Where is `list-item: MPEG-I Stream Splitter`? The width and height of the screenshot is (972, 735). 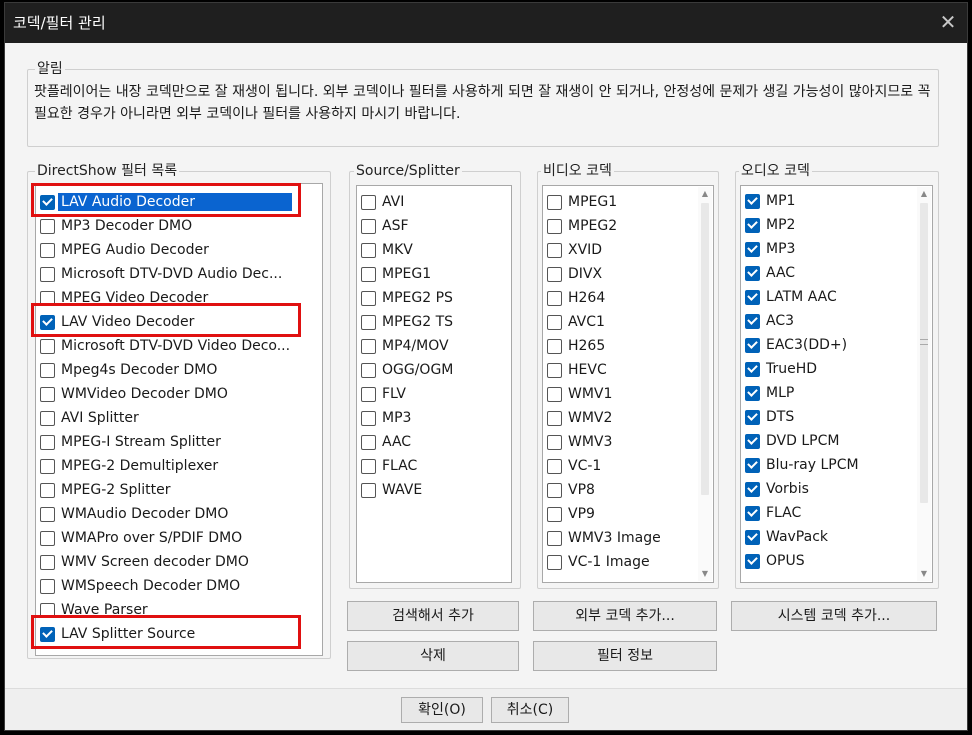 list-item: MPEG-I Stream Splitter is located at coordinates (130, 442).